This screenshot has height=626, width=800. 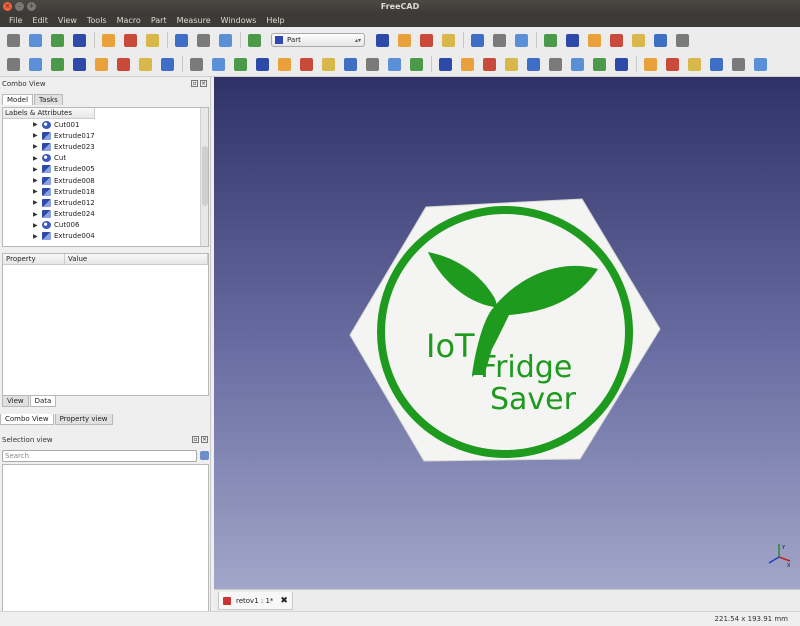 I want to click on paste-button, so click(x=152, y=40).